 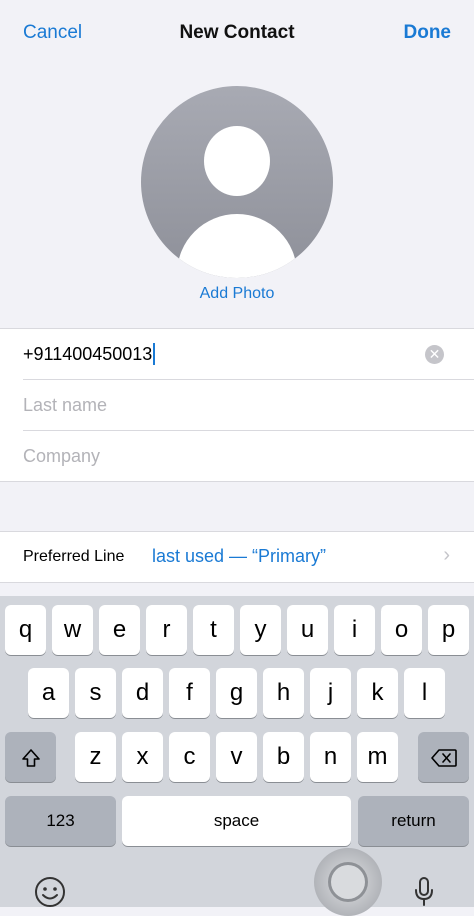 I want to click on assistive-touch-button, so click(x=348, y=882).